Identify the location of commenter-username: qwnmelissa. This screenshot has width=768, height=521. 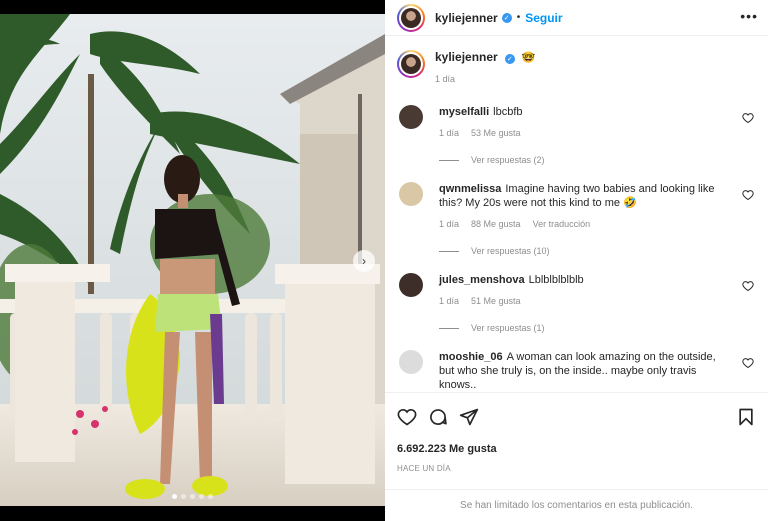
(470, 189).